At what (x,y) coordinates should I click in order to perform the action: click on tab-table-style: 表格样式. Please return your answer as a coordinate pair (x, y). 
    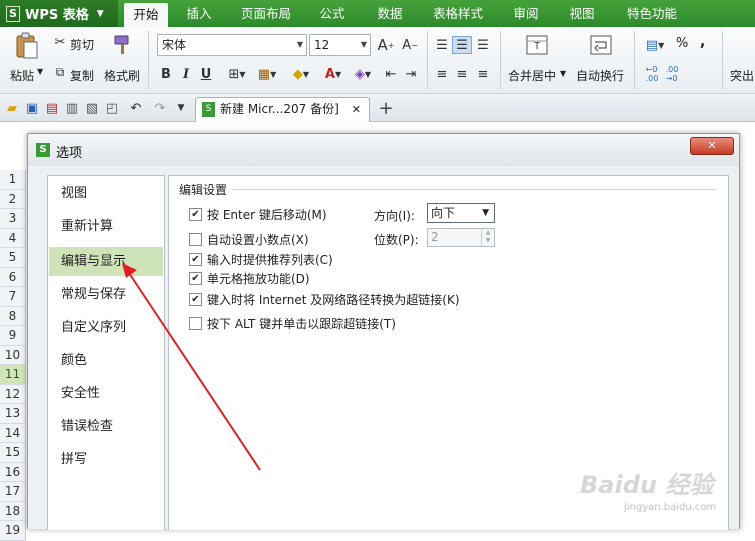
    Looking at the image, I should click on (458, 13).